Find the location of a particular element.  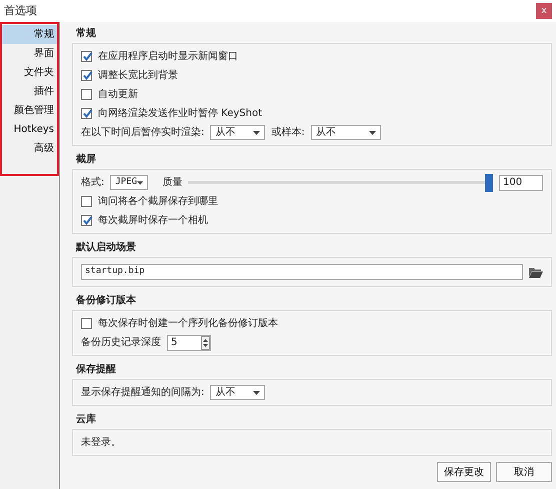

checkbox-label: 每次保存时创建一个序列化备份修订版本 is located at coordinates (188, 323).